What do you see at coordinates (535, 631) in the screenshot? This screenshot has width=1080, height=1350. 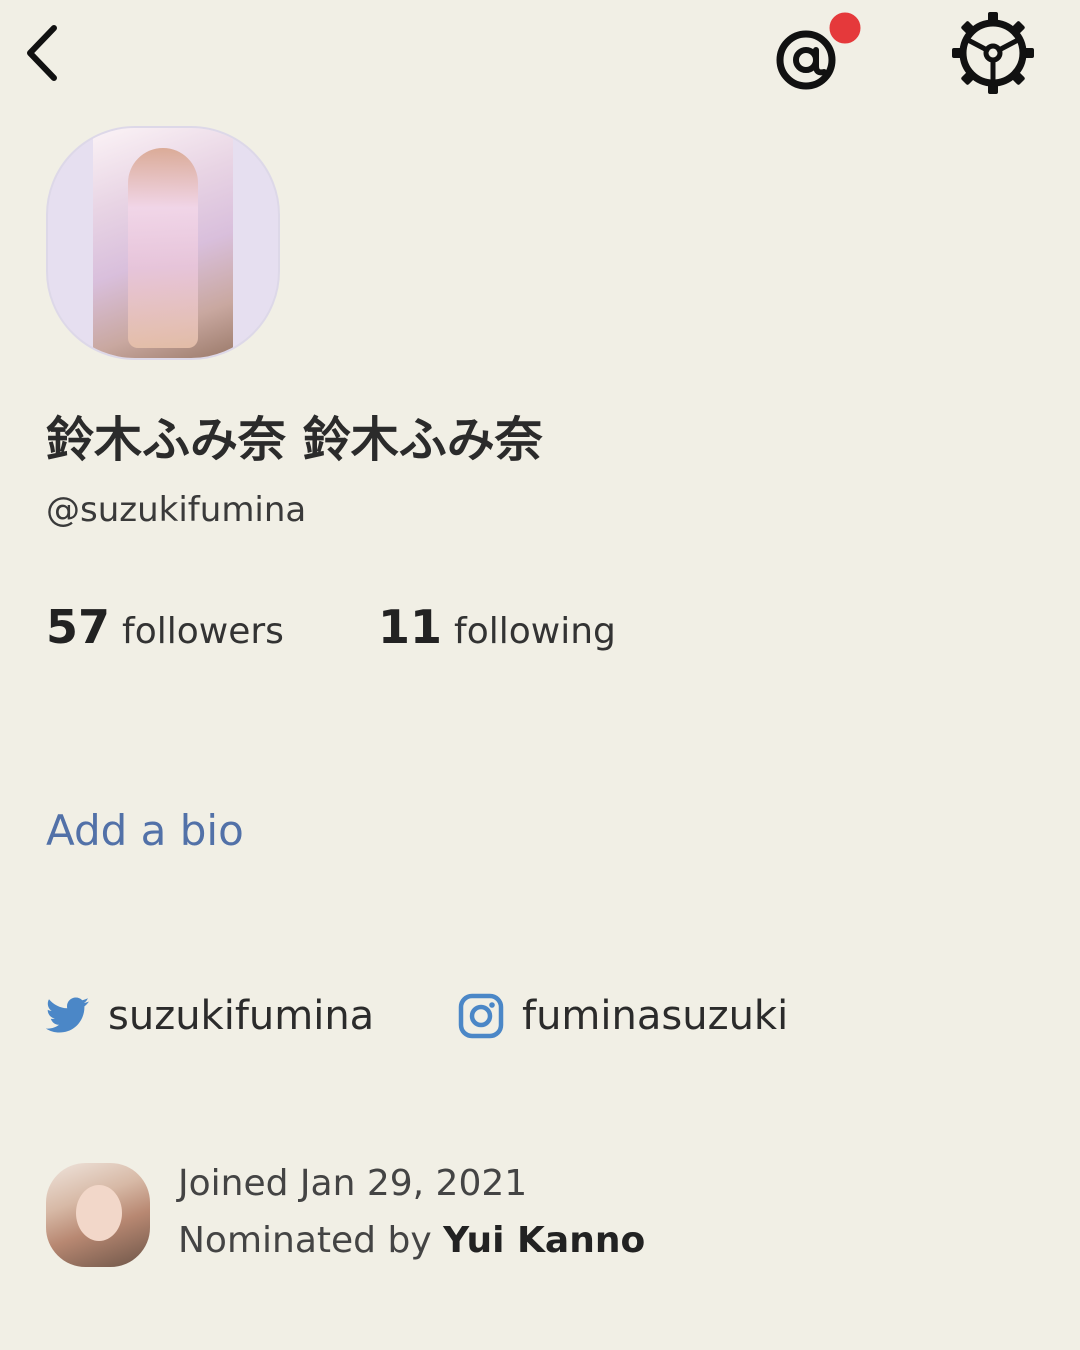 I see `following-label: following` at bounding box center [535, 631].